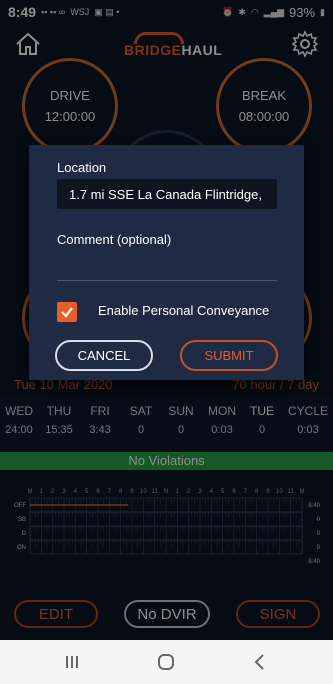 The image size is (333, 684). What do you see at coordinates (167, 194) in the screenshot?
I see `location-field: 1.7 mi SSE La Canada Flintridge,` at bounding box center [167, 194].